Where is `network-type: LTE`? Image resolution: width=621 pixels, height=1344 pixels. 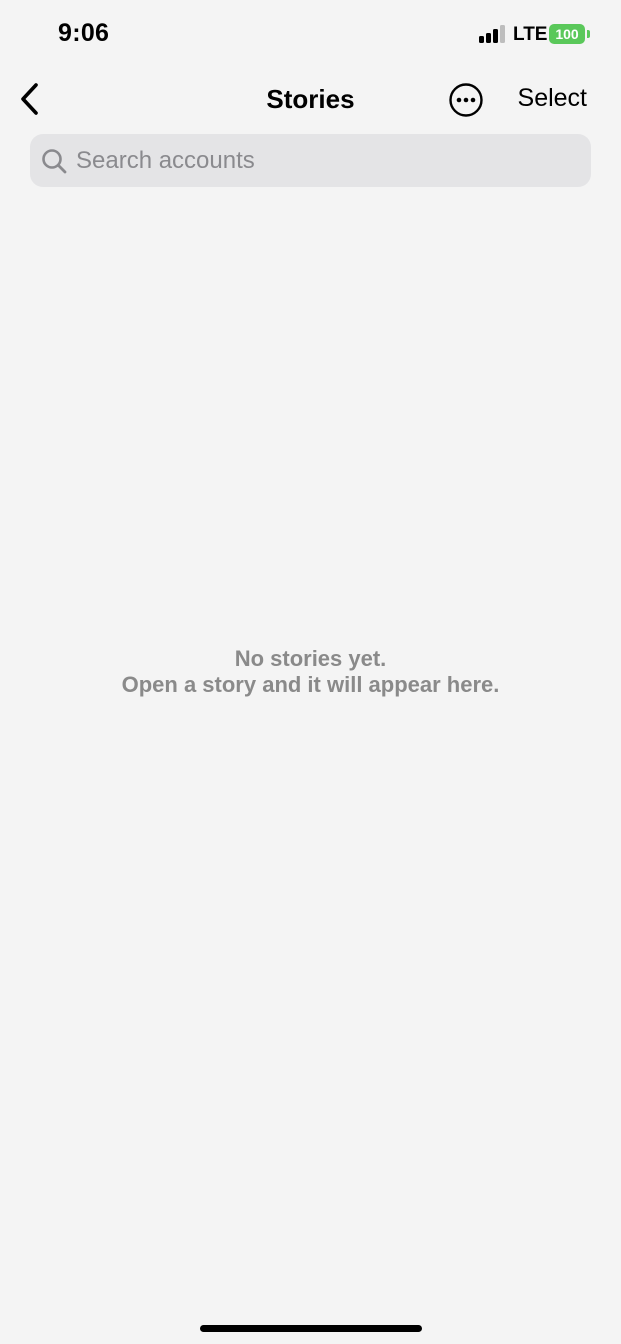
network-type: LTE is located at coordinates (530, 34).